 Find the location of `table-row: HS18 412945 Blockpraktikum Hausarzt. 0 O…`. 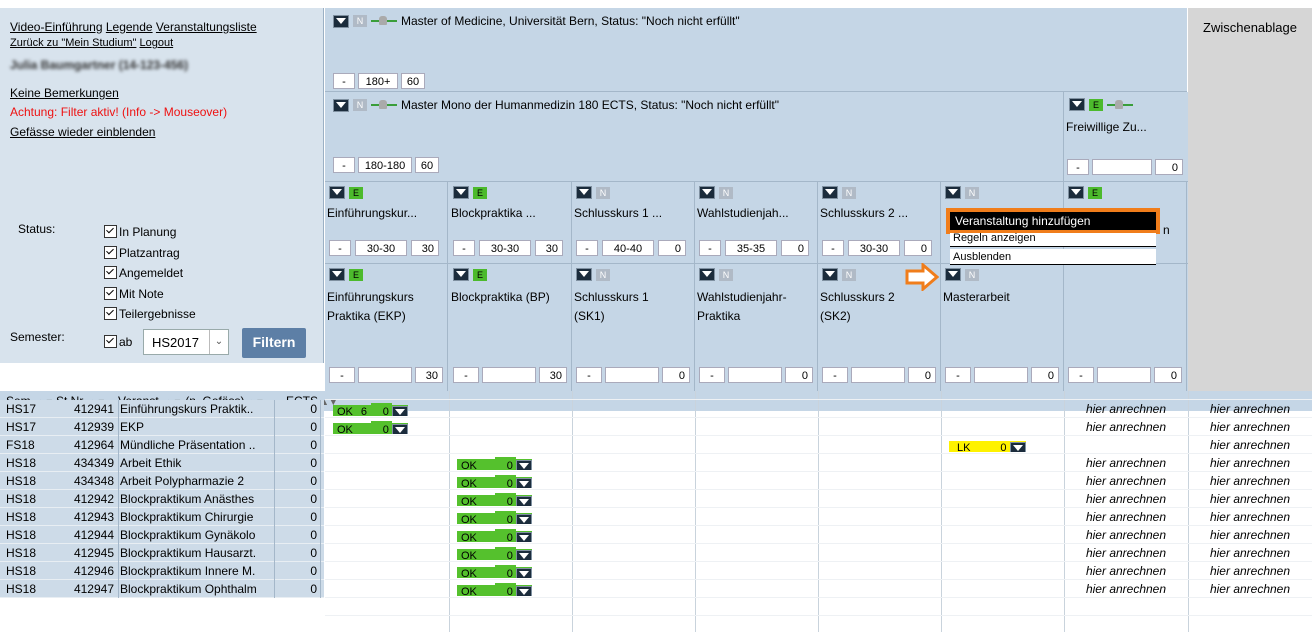

table-row: HS18 412945 Blockpraktikum Hausarzt. 0 O… is located at coordinates (656, 553).